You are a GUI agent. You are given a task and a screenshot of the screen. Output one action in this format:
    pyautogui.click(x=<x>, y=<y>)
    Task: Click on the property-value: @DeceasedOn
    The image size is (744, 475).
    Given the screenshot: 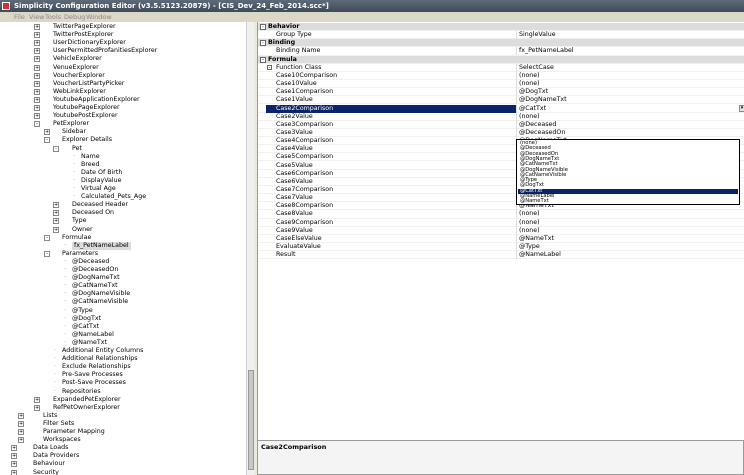 What is the action you would take?
    pyautogui.click(x=542, y=133)
    